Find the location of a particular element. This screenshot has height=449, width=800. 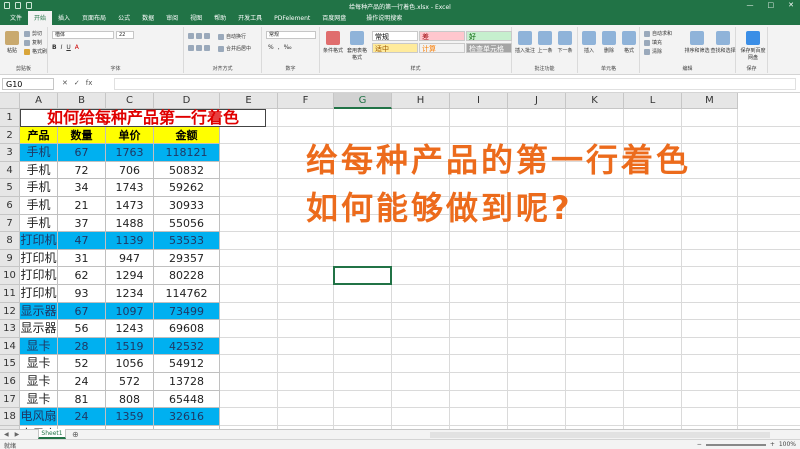

value-cell: 65448 is located at coordinates (187, 399).